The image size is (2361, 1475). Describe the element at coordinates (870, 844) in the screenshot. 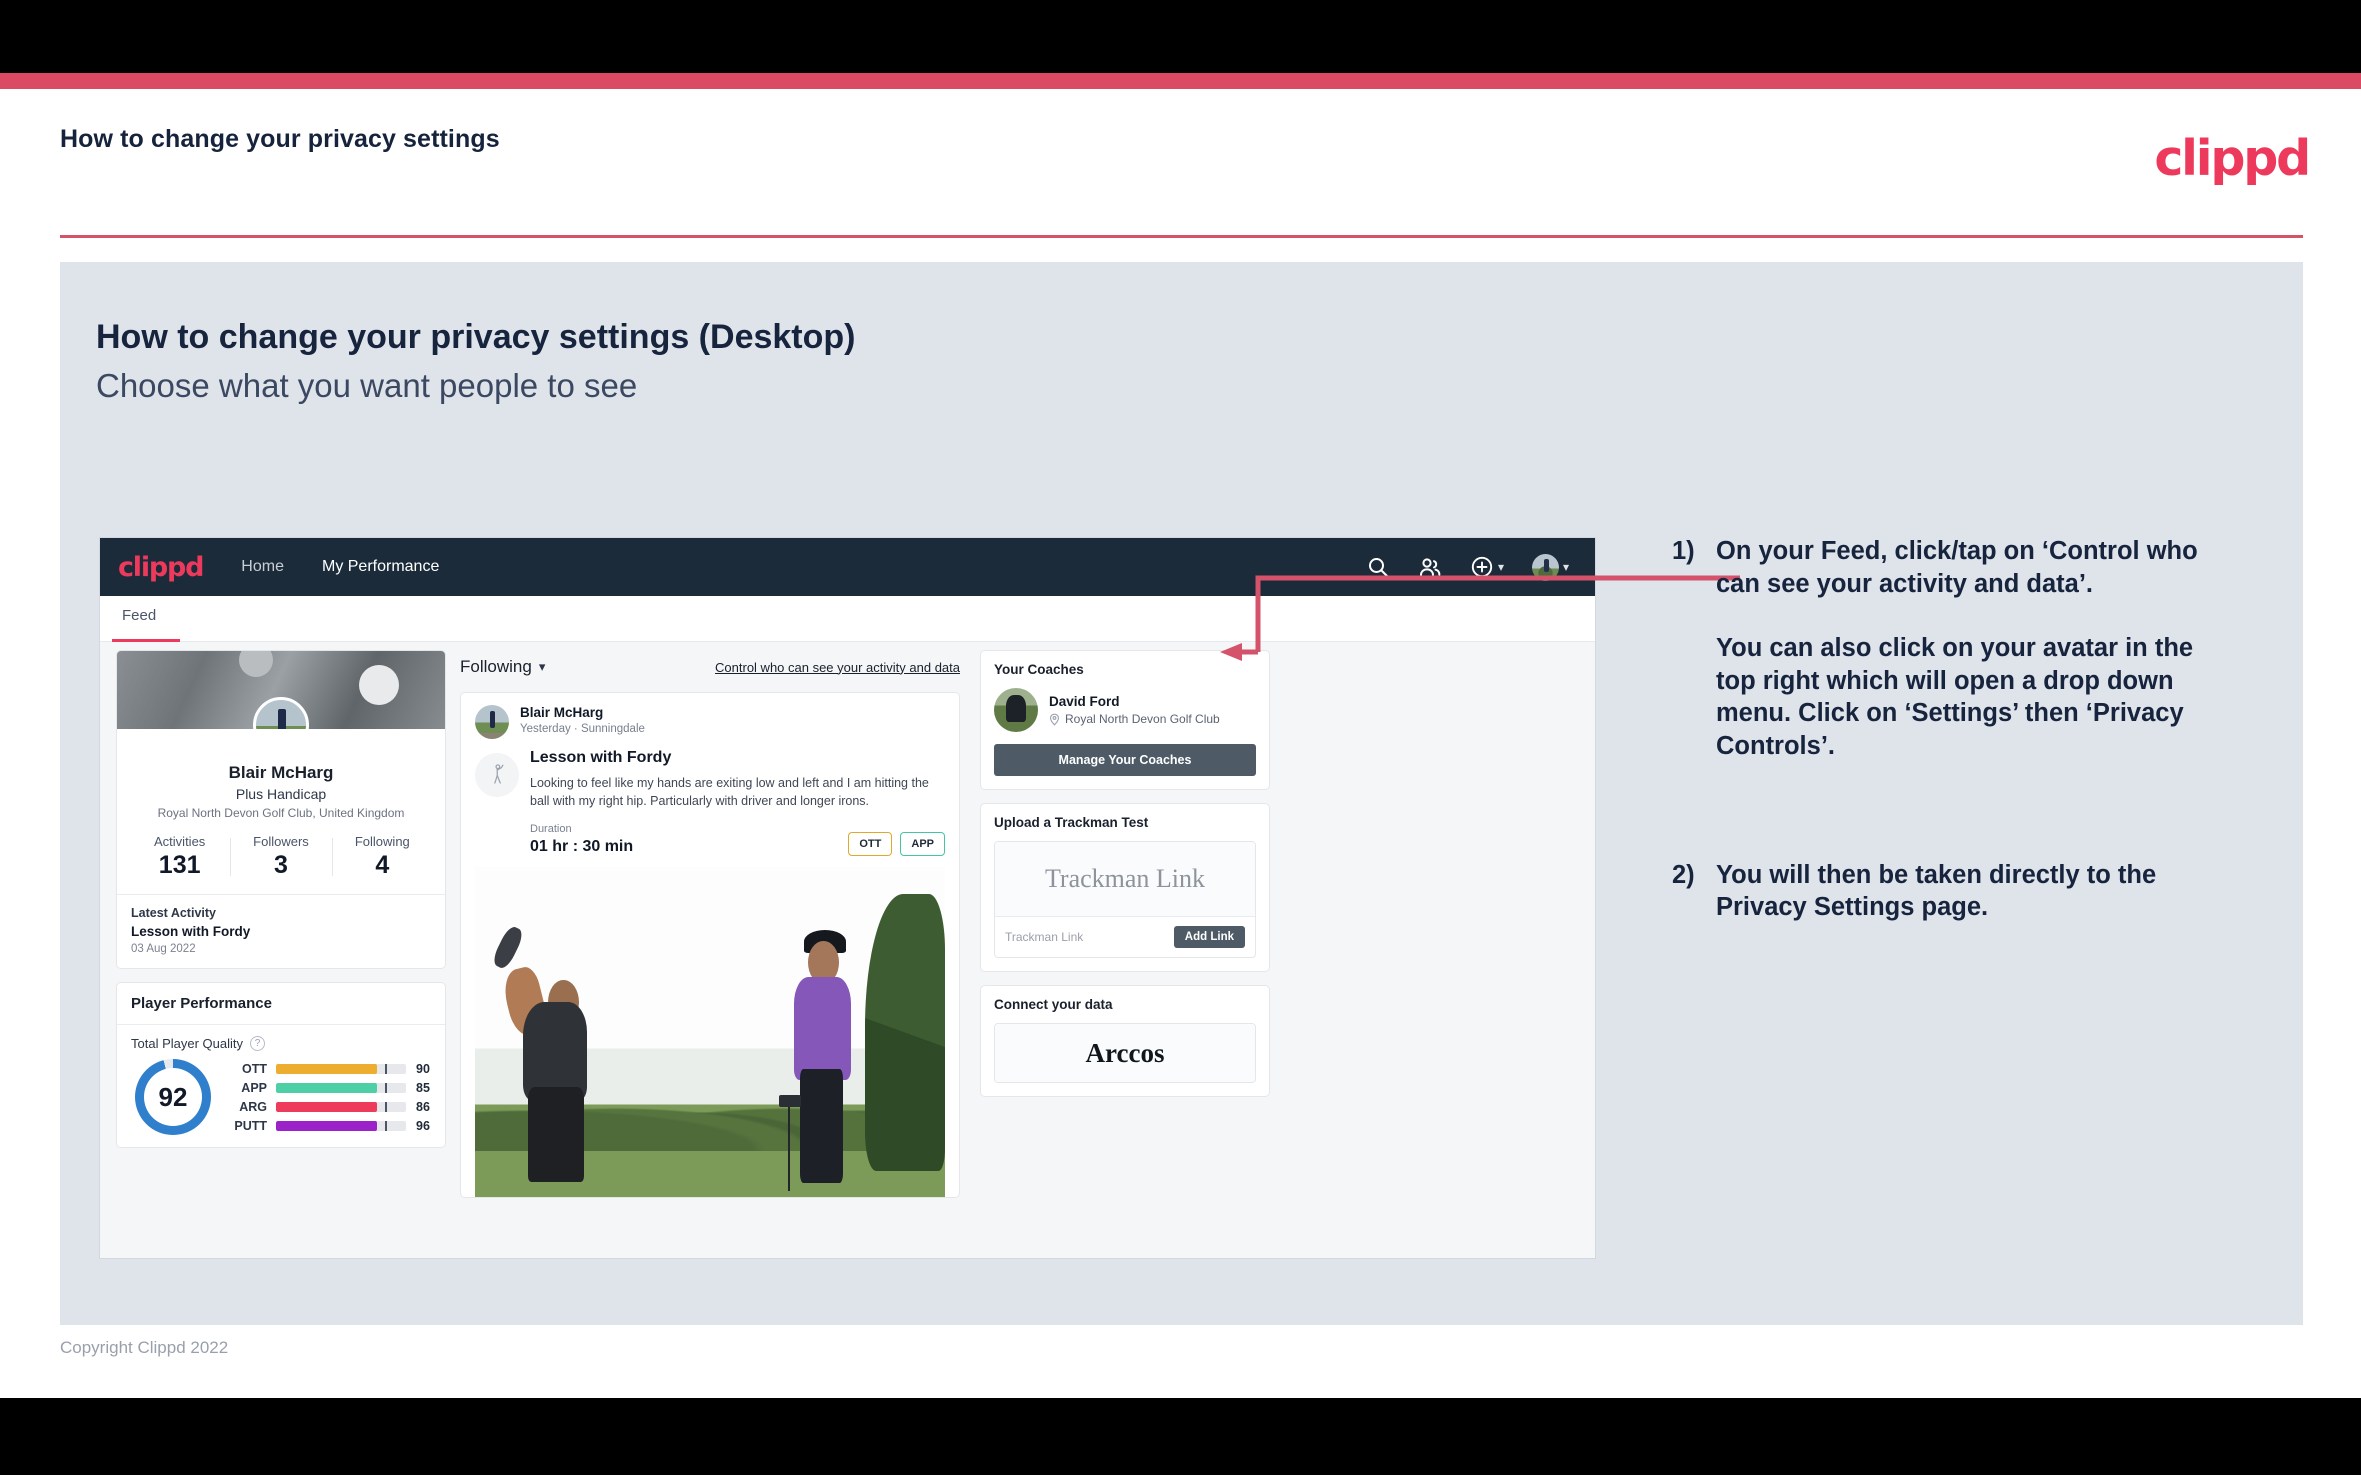

I see `tag-ott: OTT` at that location.